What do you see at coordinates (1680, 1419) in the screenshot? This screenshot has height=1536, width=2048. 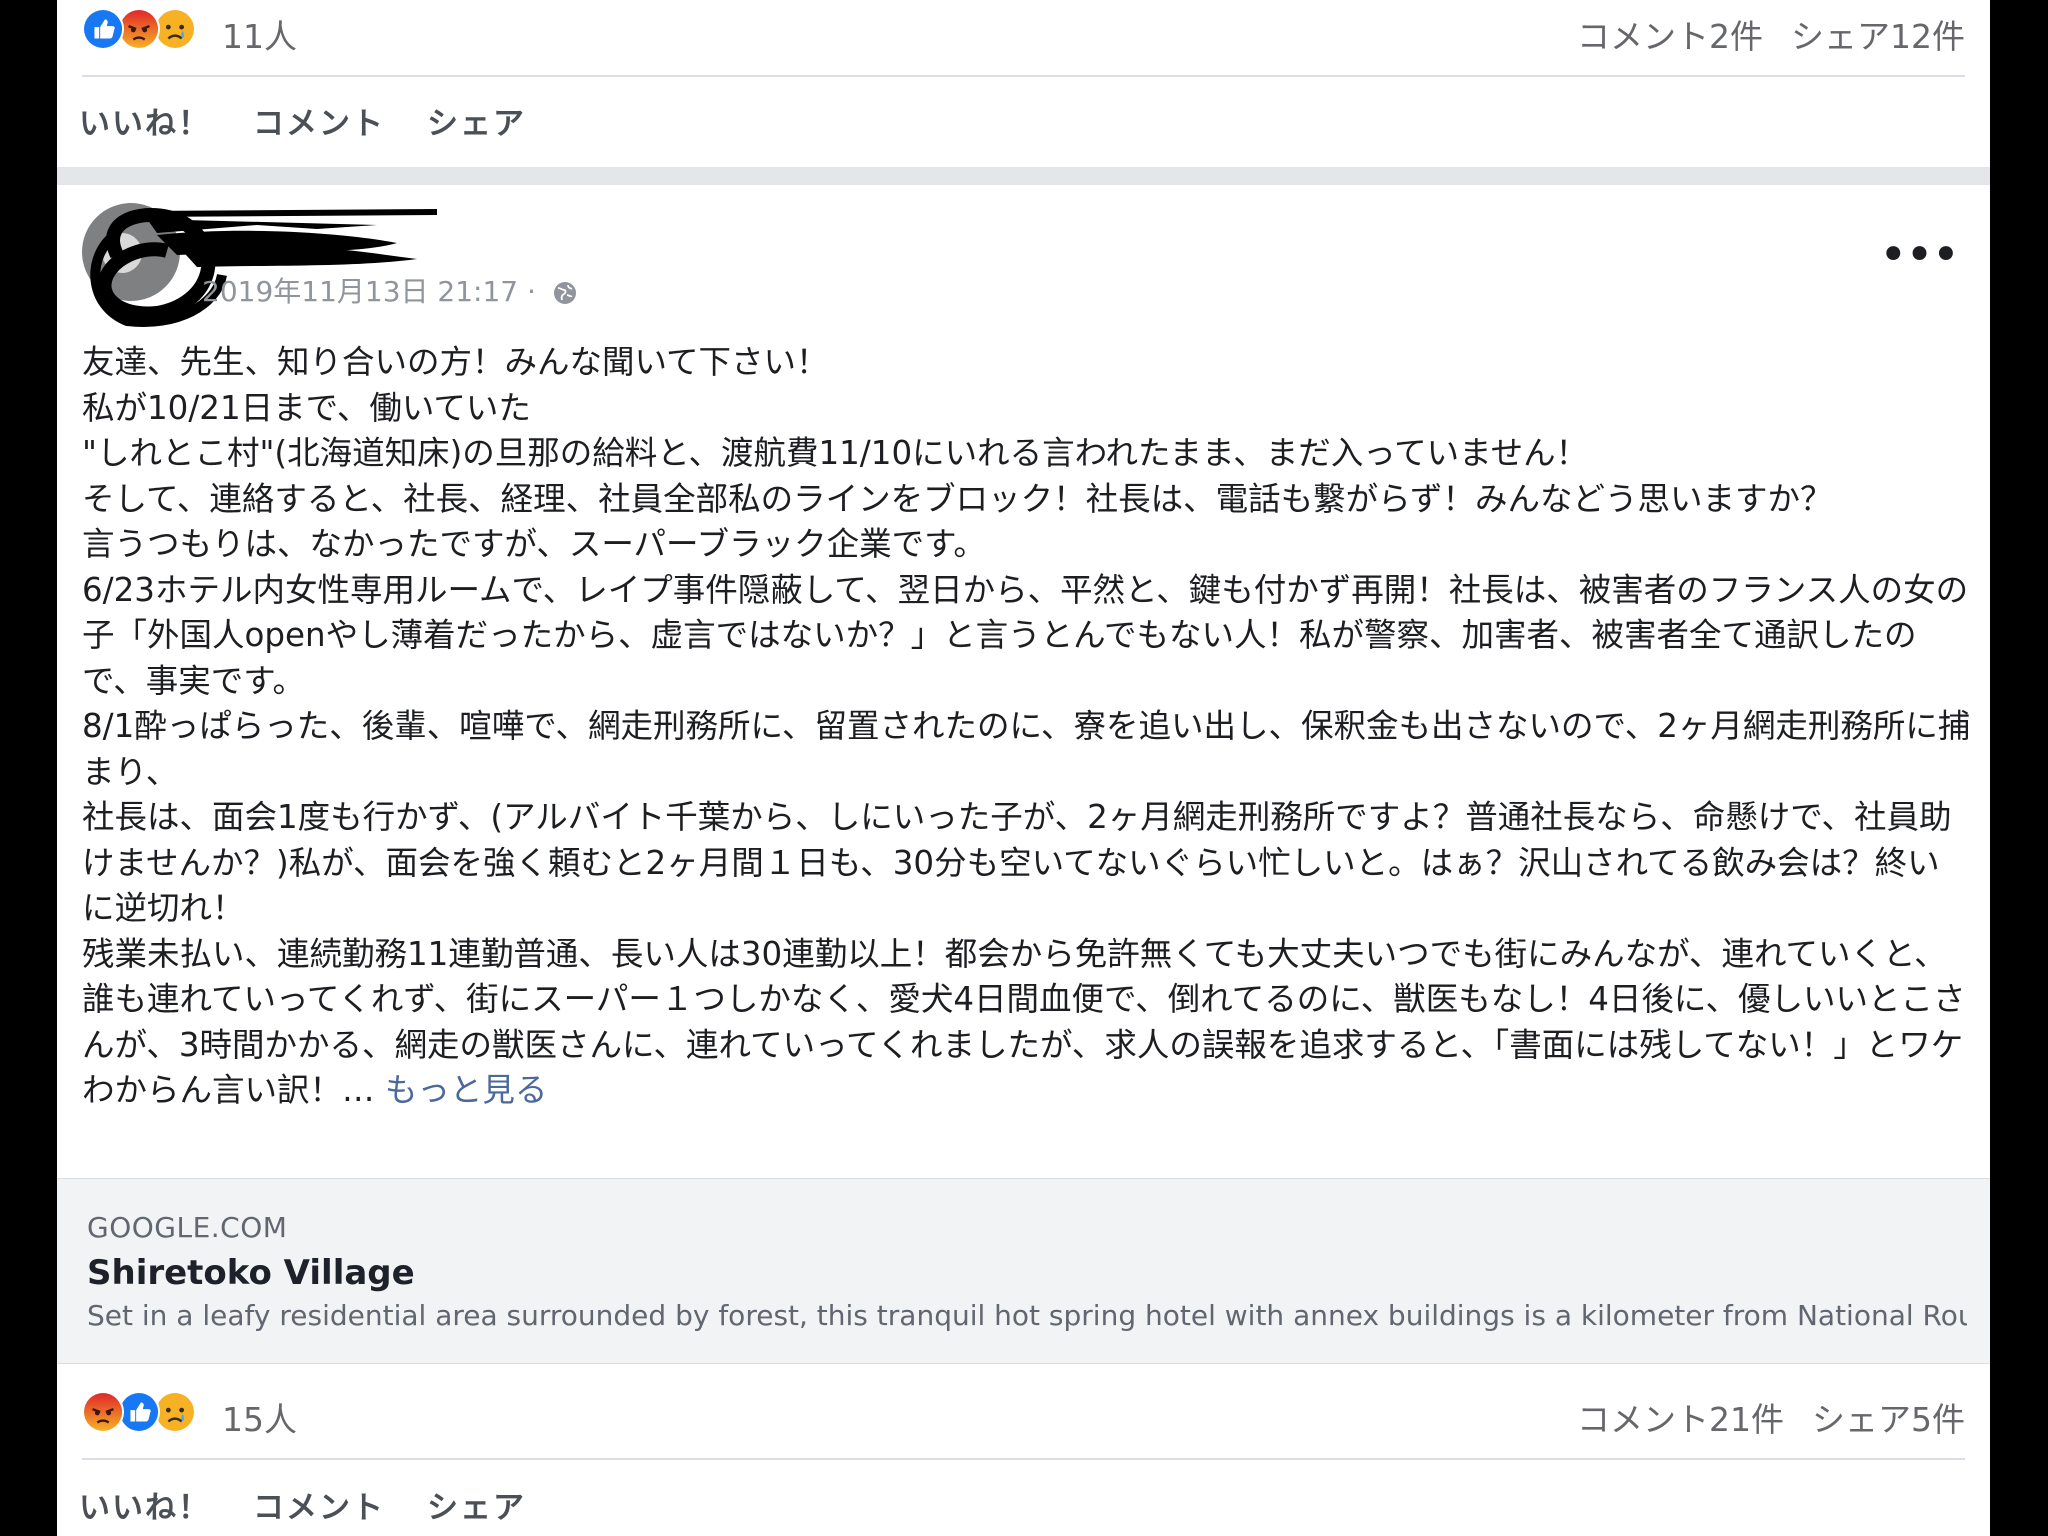 I see `comment-count: コメント21件` at bounding box center [1680, 1419].